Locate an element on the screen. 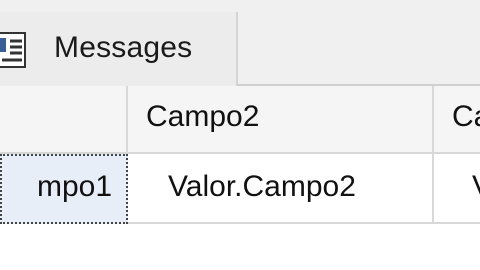  tab-messages: Messages is located at coordinates (119, 49).